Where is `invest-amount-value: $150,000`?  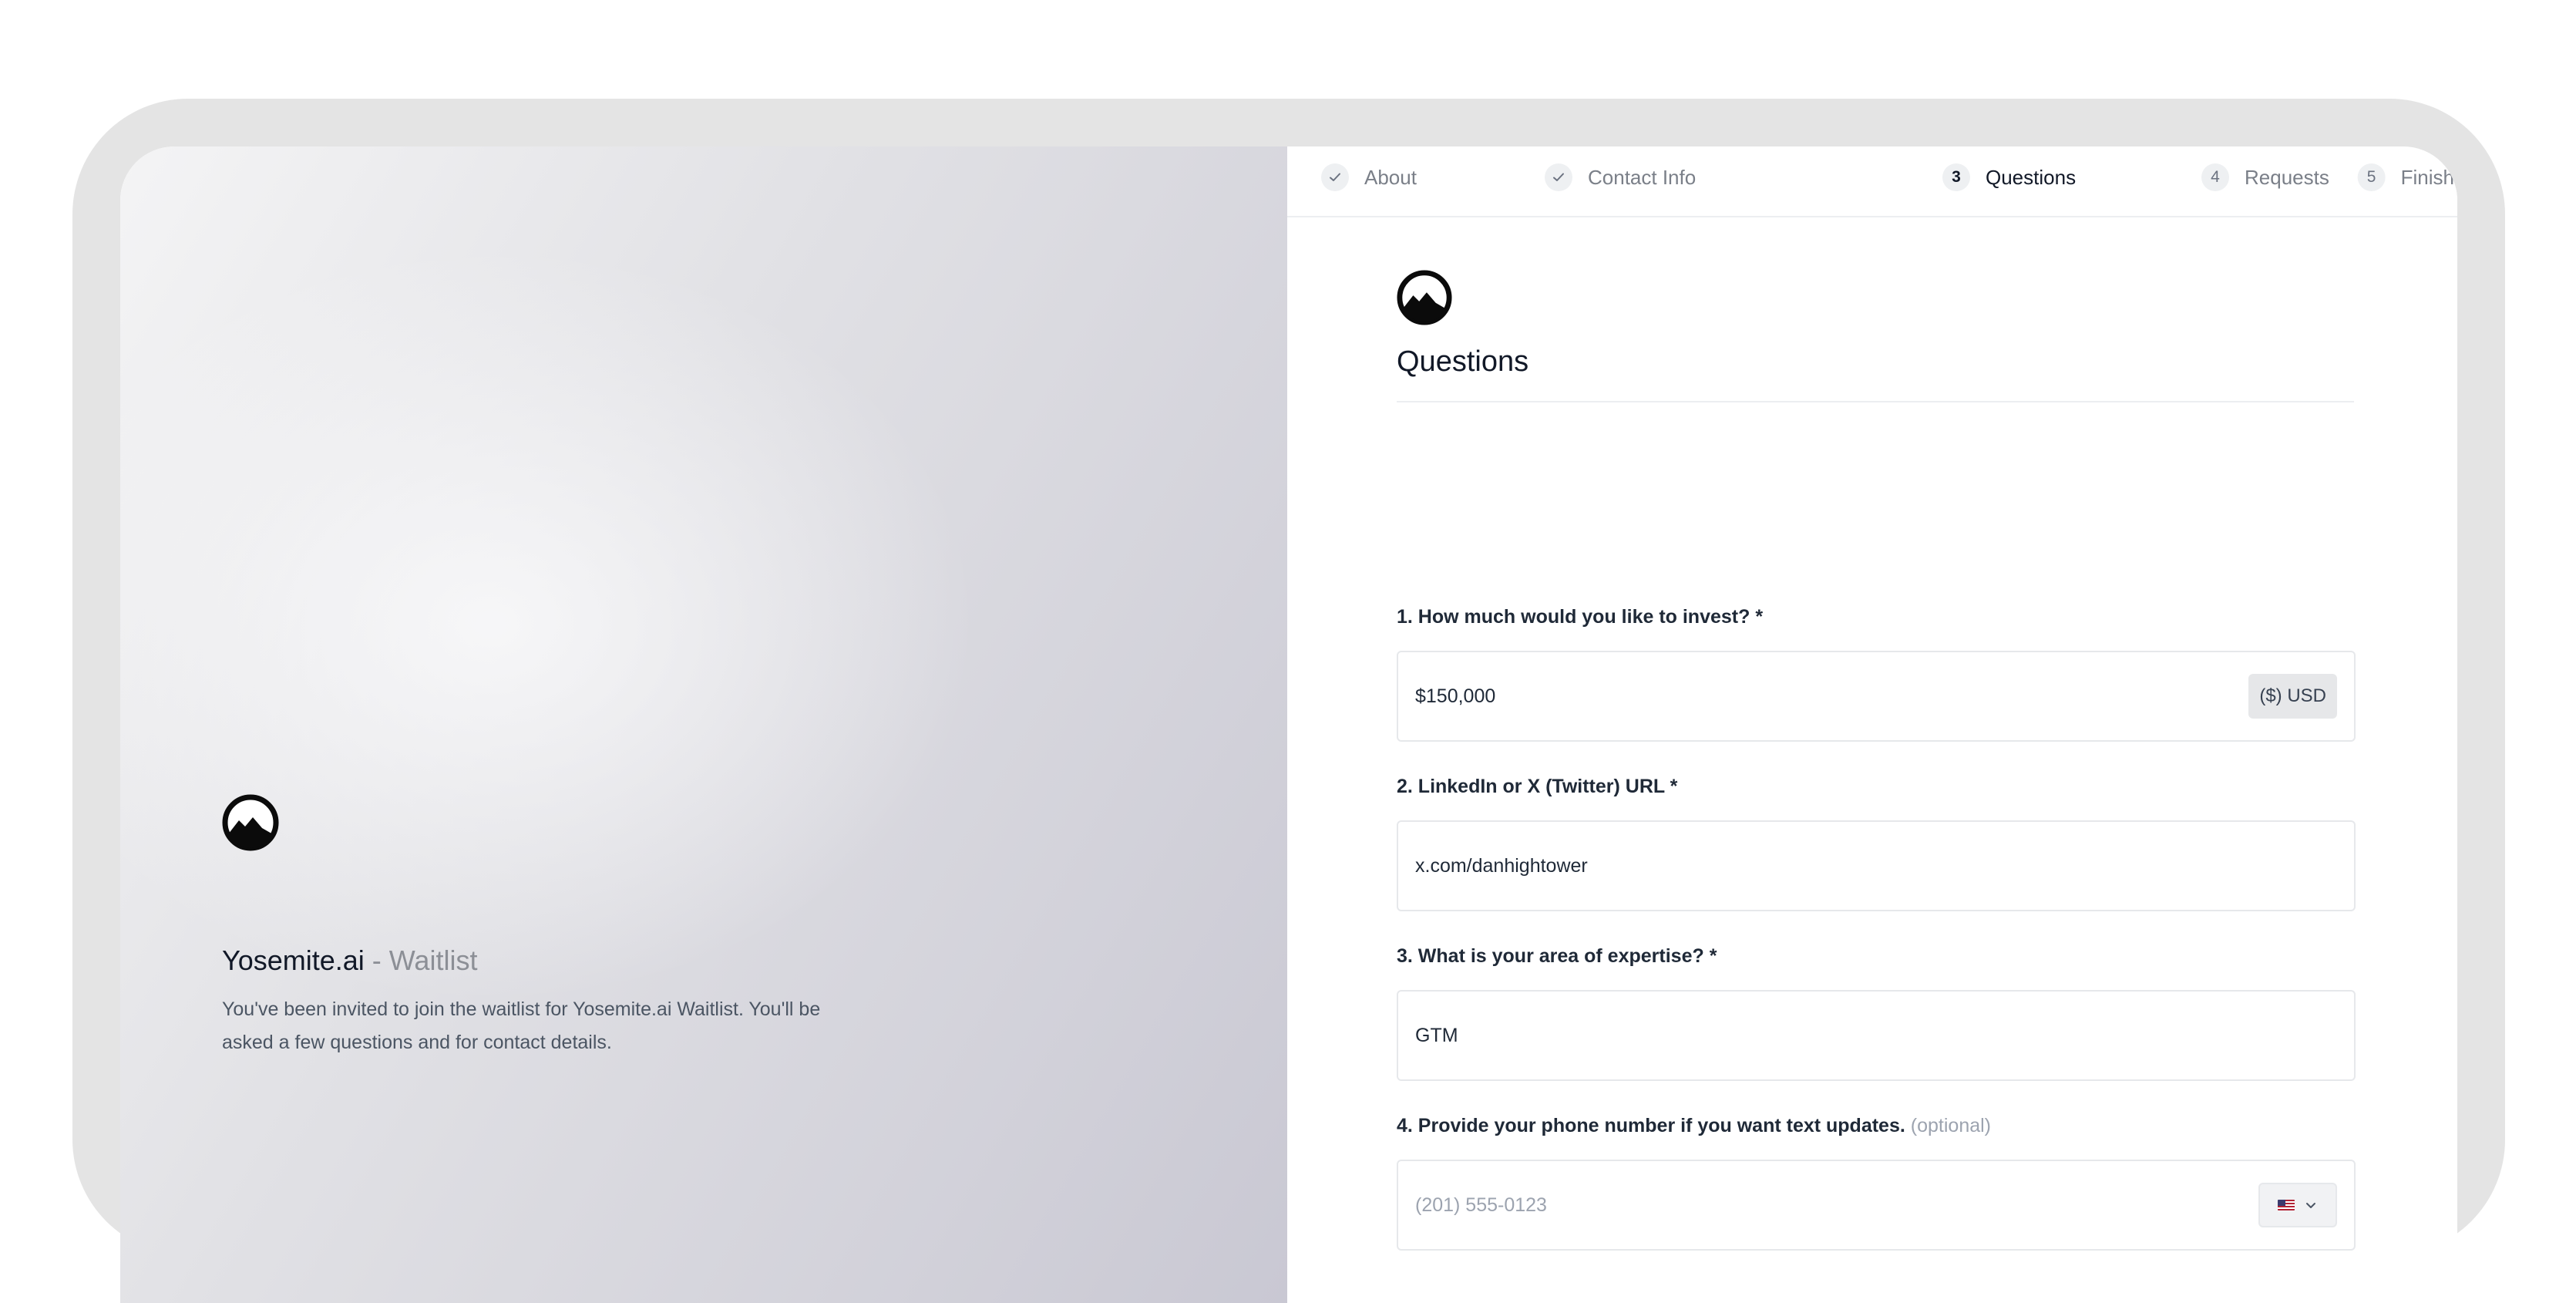
invest-amount-value: $150,000 is located at coordinates (1455, 696).